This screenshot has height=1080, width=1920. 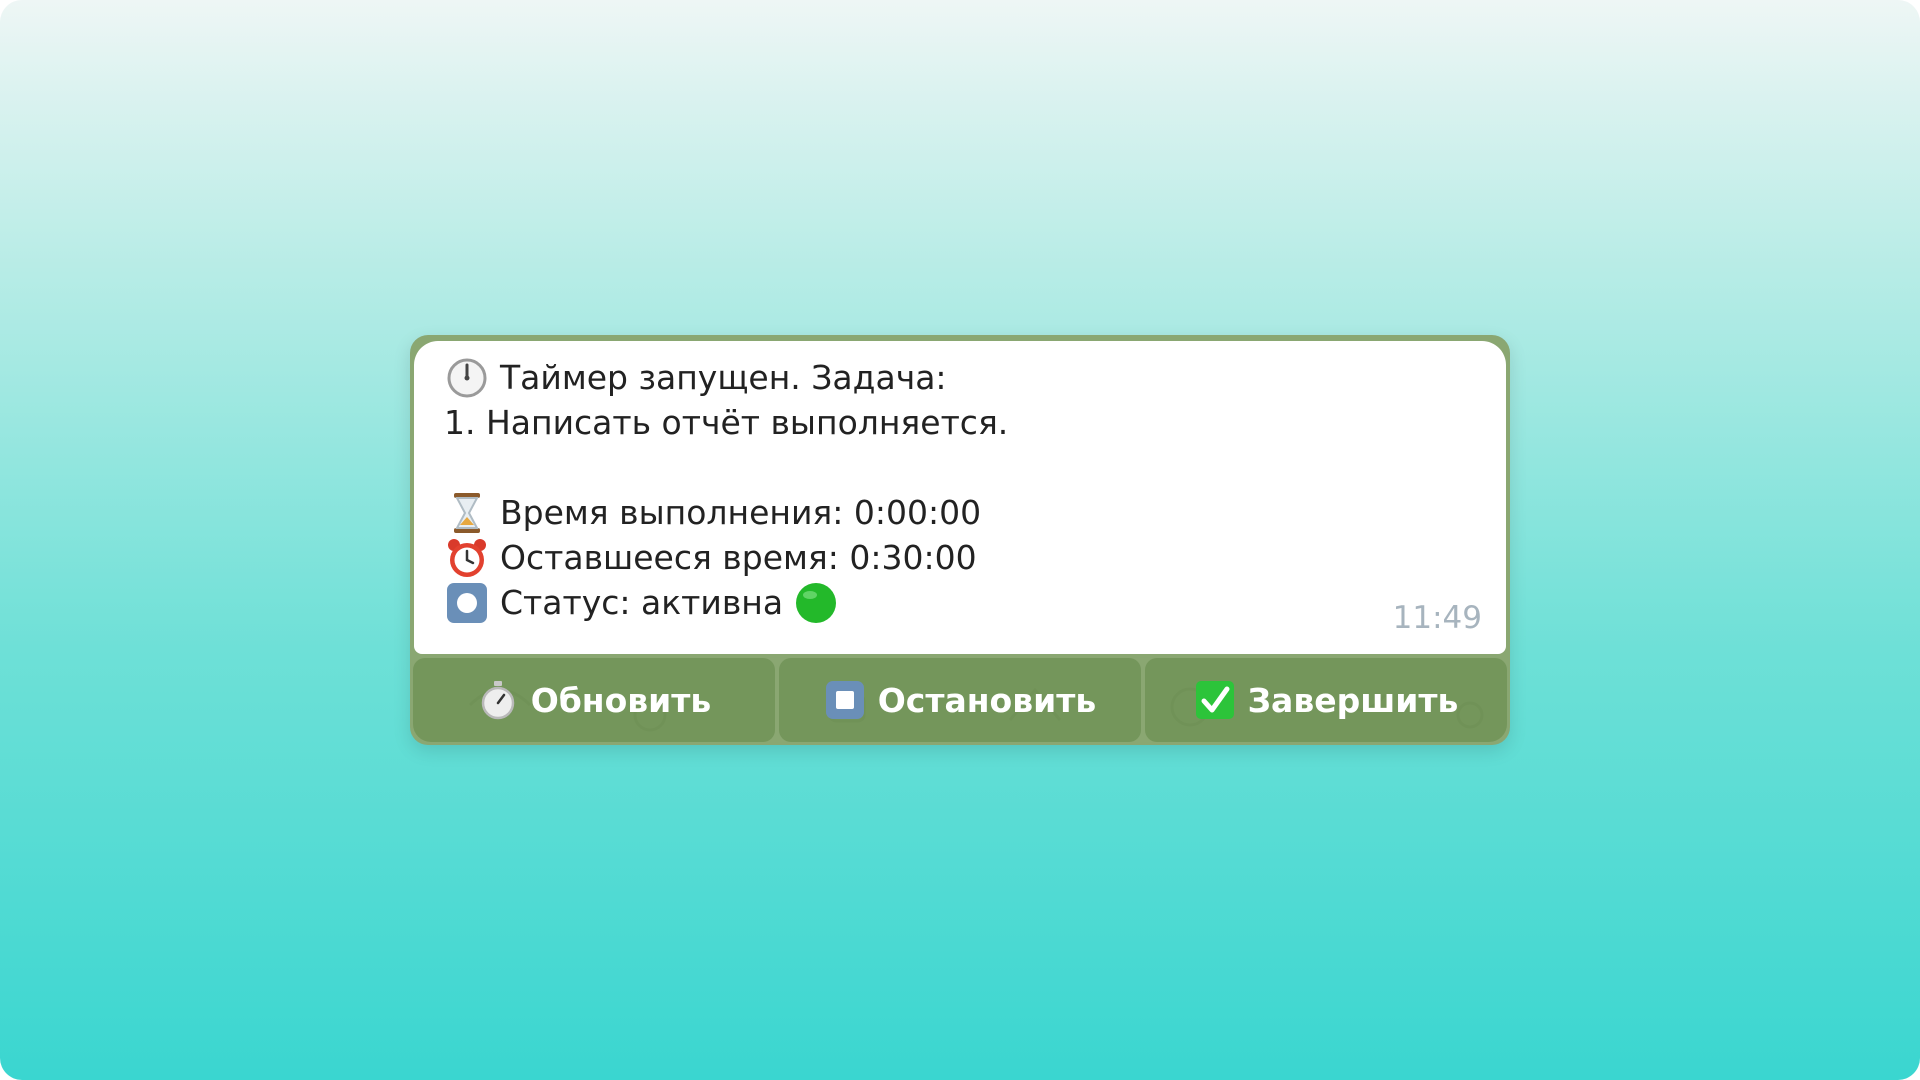 What do you see at coordinates (815, 602) in the screenshot?
I see `green-circle-icon` at bounding box center [815, 602].